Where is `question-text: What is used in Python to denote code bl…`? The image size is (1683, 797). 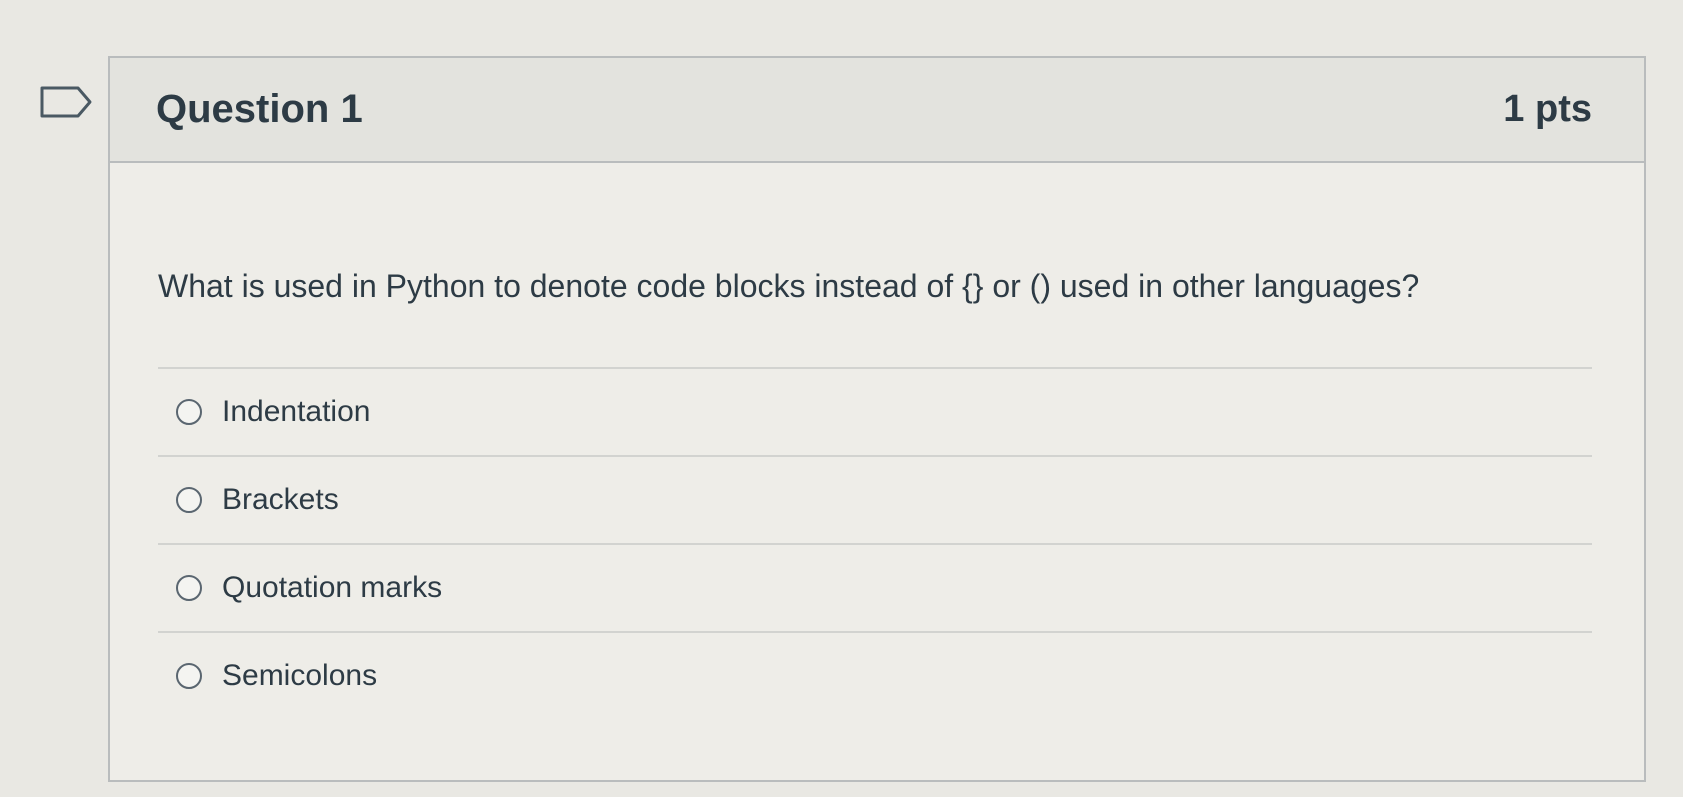
question-text: What is used in Python to denote code bl… is located at coordinates (789, 286).